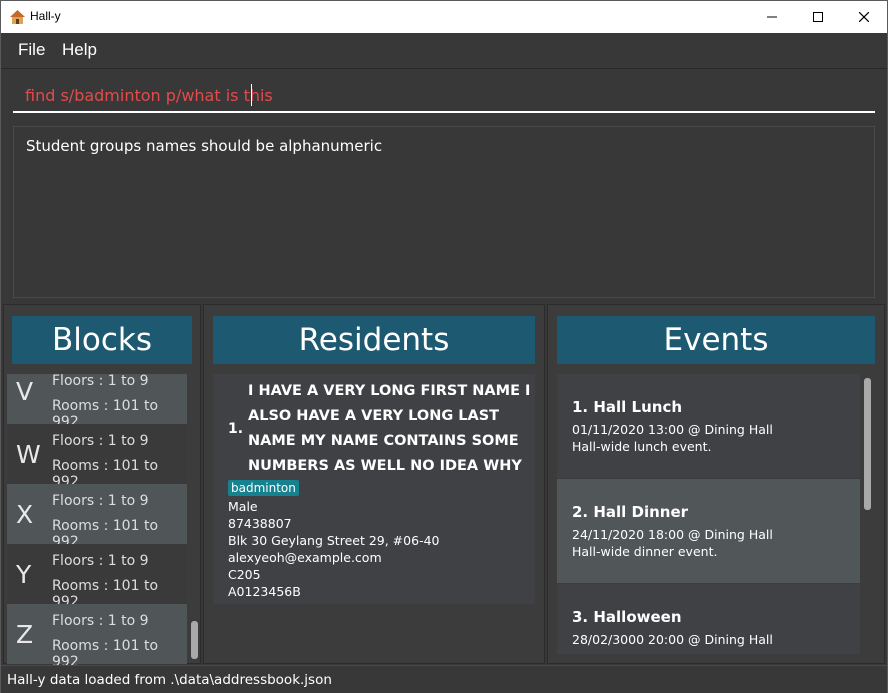 This screenshot has width=888, height=693. What do you see at coordinates (79, 50) in the screenshot?
I see `menu-help: Help` at bounding box center [79, 50].